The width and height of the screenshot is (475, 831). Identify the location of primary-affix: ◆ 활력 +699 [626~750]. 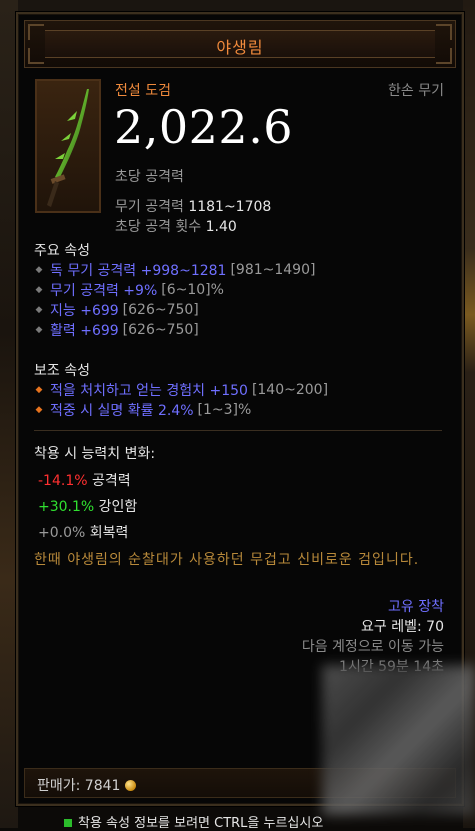
(117, 330).